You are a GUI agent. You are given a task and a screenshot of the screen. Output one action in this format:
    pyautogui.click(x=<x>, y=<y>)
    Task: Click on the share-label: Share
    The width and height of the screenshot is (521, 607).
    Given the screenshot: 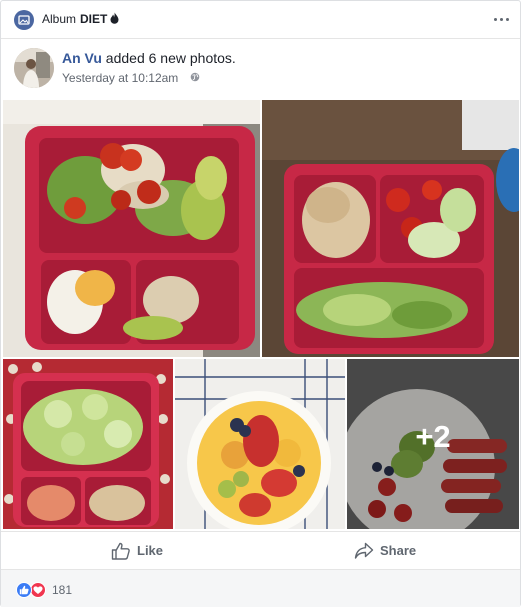 What is the action you would take?
    pyautogui.click(x=398, y=550)
    